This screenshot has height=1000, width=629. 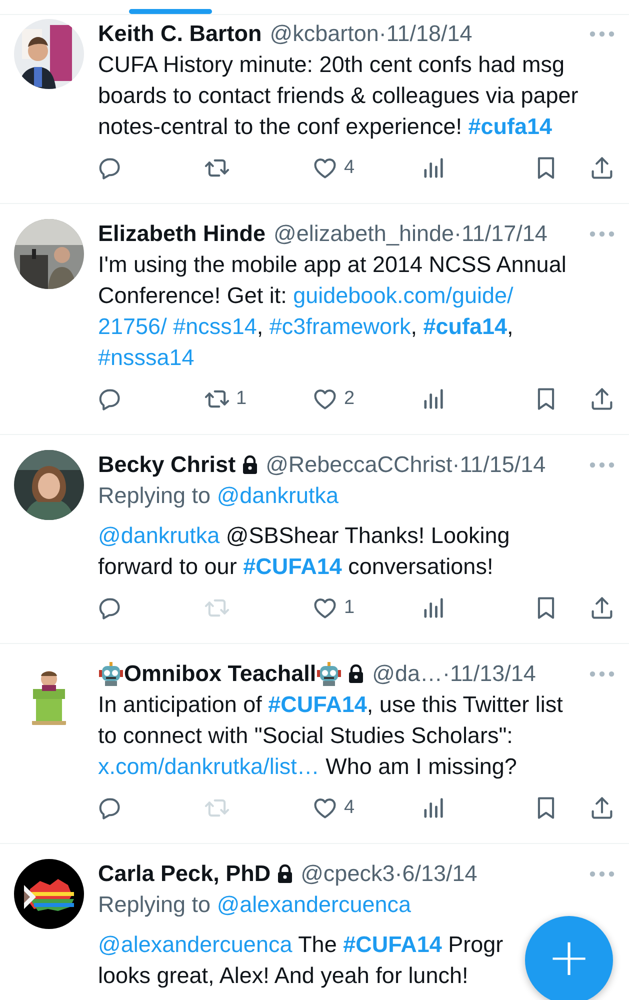 What do you see at coordinates (569, 958) in the screenshot?
I see `compose-button: +` at bounding box center [569, 958].